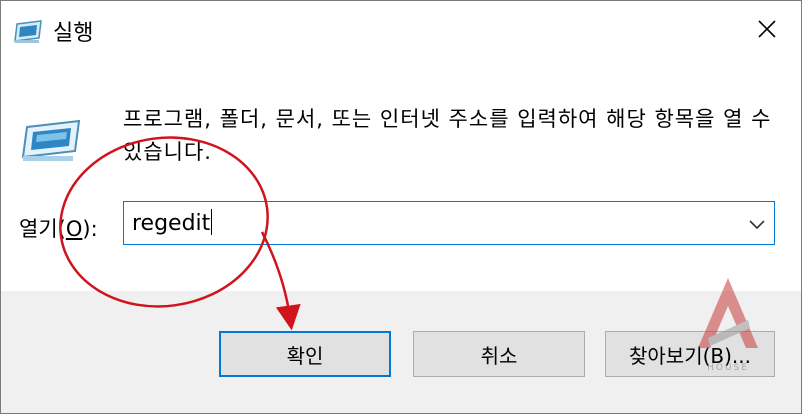  What do you see at coordinates (73, 33) in the screenshot?
I see `window-title: 실행` at bounding box center [73, 33].